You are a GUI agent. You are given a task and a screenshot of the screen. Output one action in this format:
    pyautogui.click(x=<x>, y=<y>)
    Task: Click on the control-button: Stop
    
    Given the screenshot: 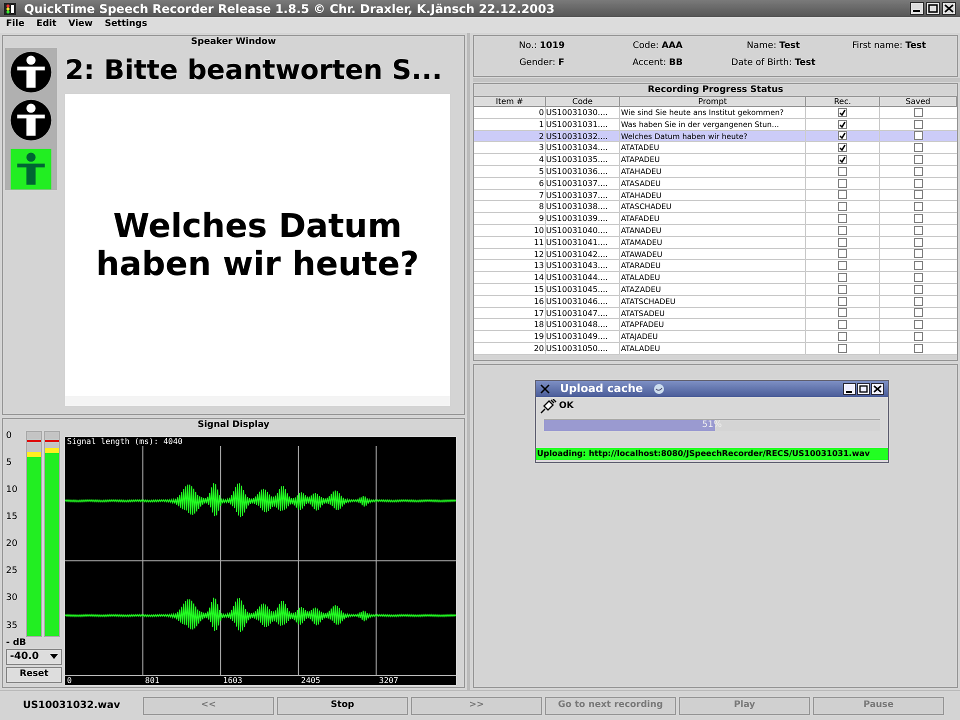 What is the action you would take?
    pyautogui.click(x=342, y=705)
    